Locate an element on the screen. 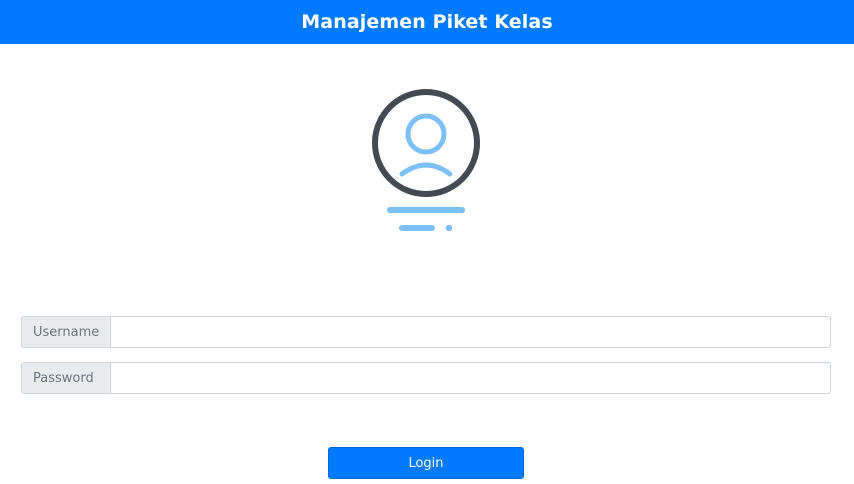 The width and height of the screenshot is (854, 484). username-input is located at coordinates (470, 332).